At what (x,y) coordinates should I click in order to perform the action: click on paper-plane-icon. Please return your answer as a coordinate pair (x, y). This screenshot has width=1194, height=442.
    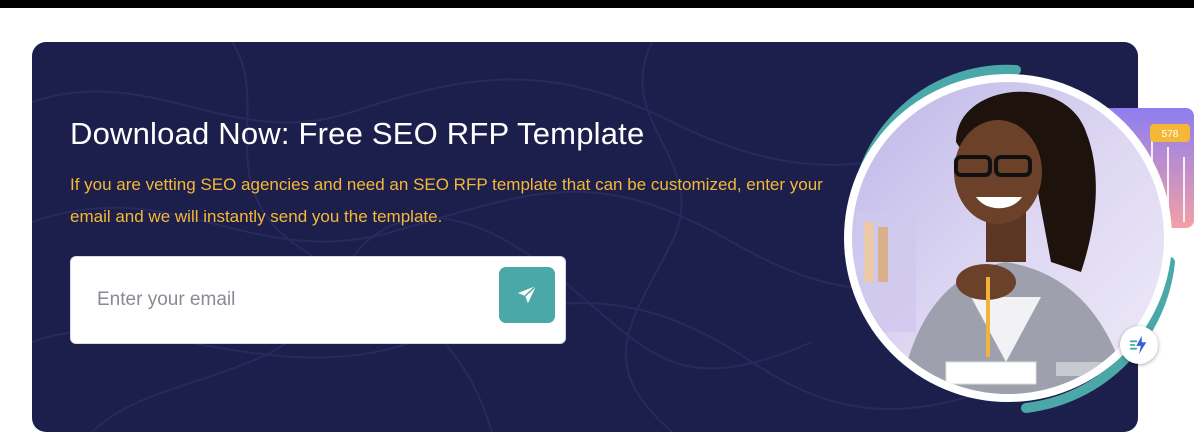
    Looking at the image, I should click on (527, 294).